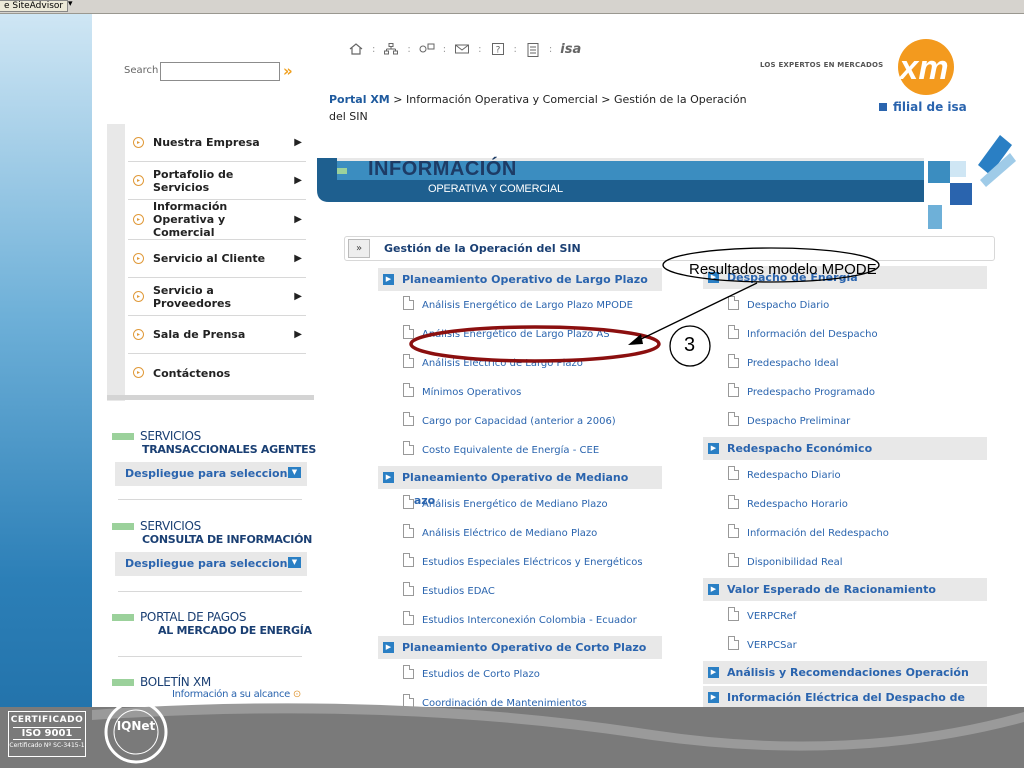  I want to click on mail-icon, so click(462, 50).